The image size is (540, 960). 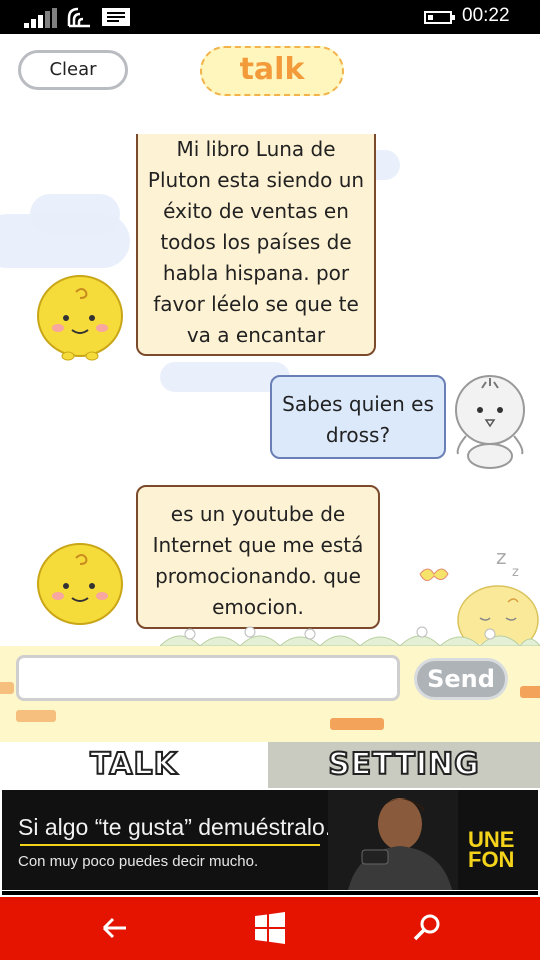 I want to click on ad-subline: Con muy poco puedes decir mucho., so click(x=138, y=861).